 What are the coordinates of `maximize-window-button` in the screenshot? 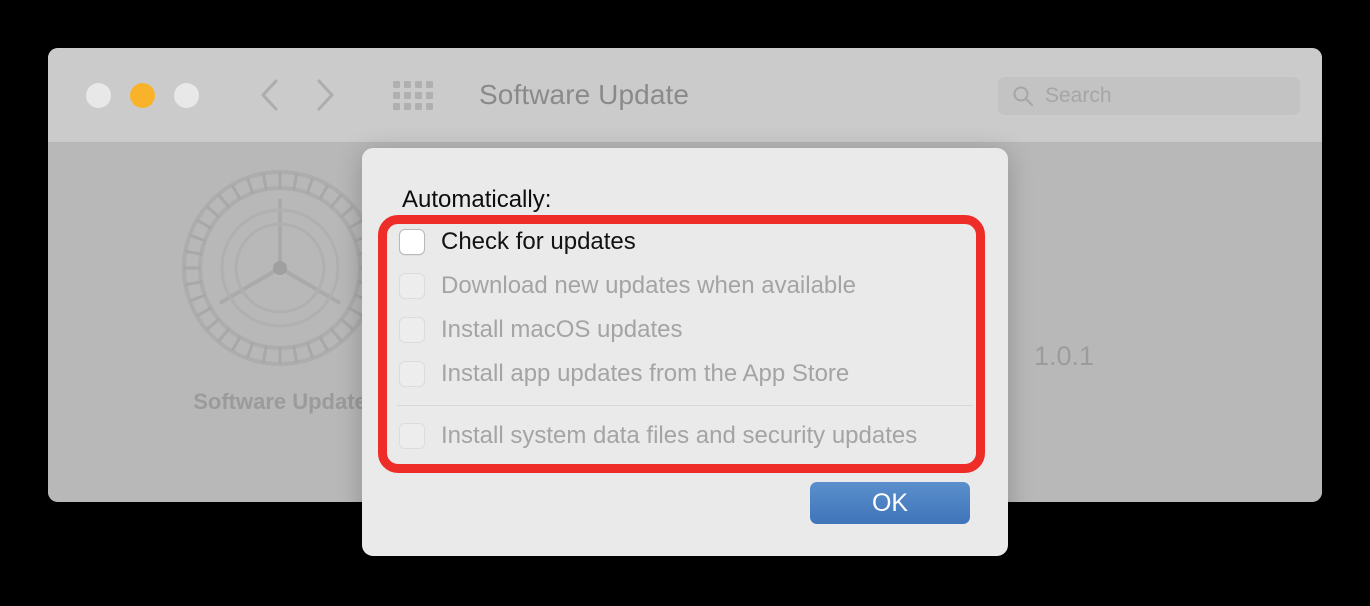 It's located at (186, 95).